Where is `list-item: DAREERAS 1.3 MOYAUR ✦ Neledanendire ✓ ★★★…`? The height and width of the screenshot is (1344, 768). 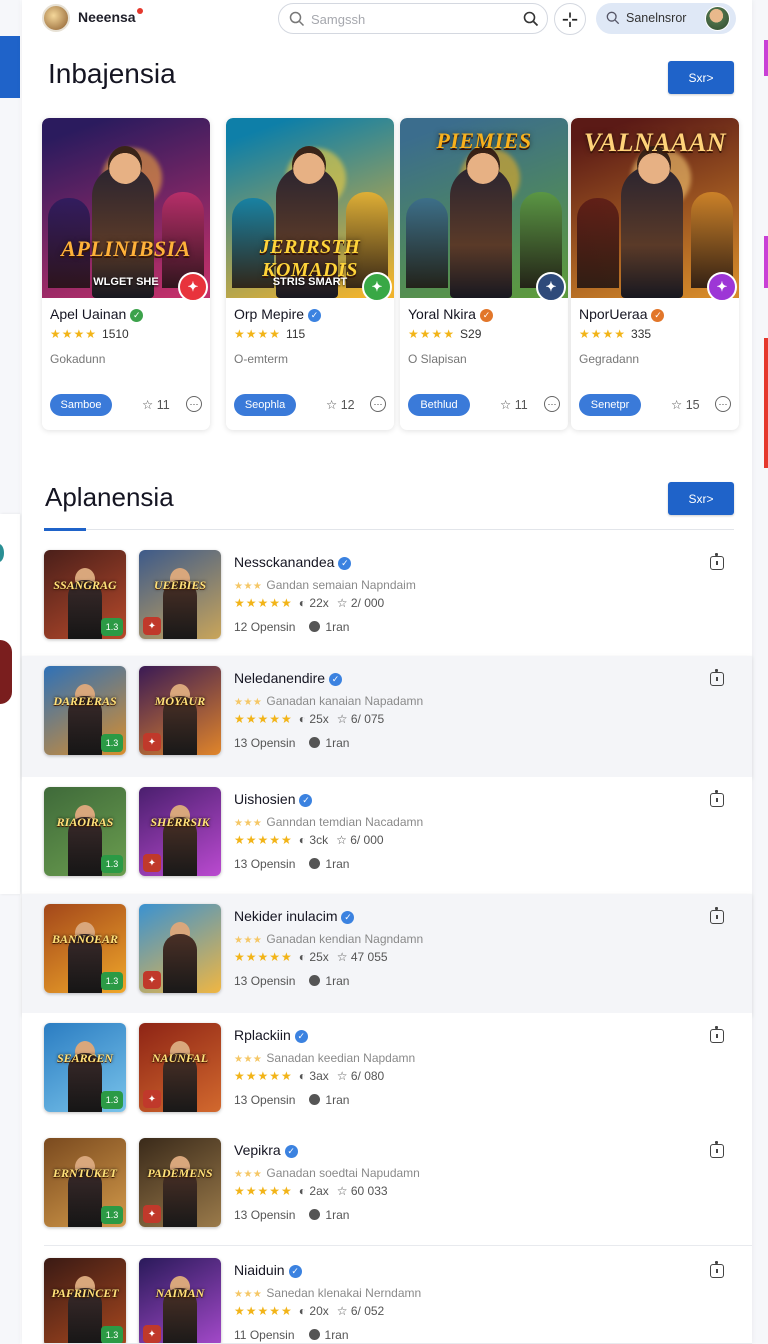
list-item: DAREERAS 1.3 MOYAUR ✦ Neledanendire ✓ ★★★… is located at coordinates (387, 717).